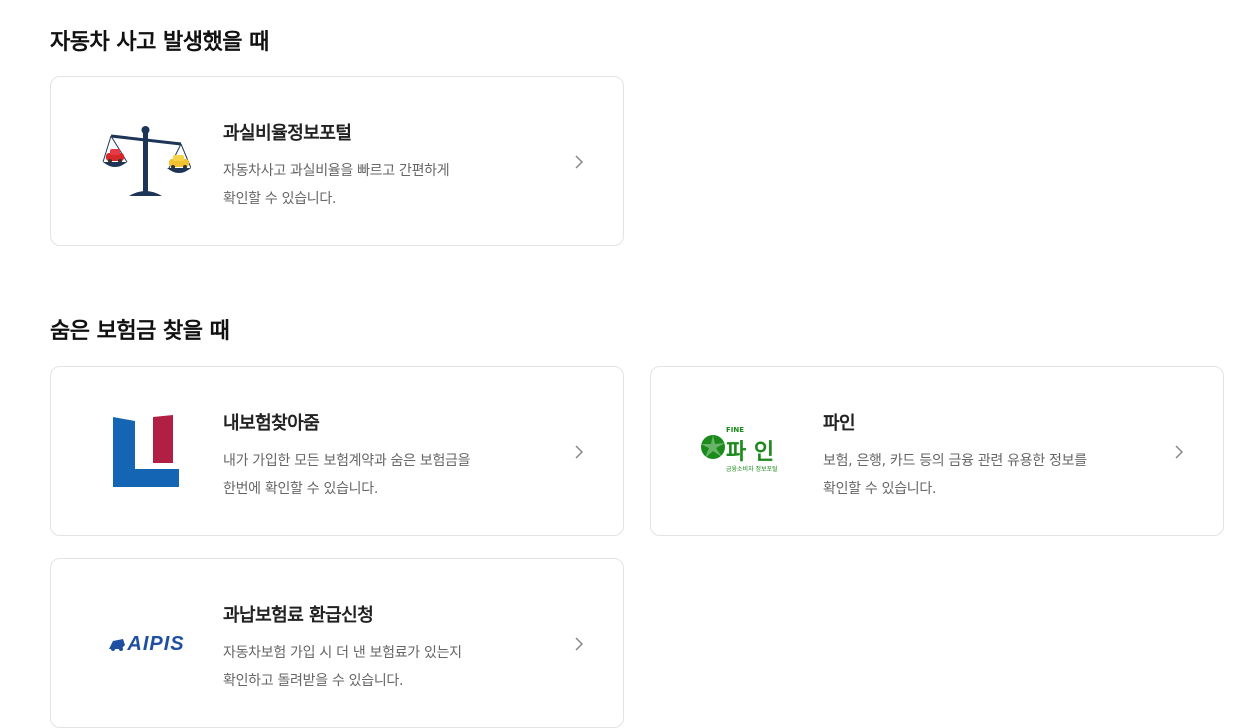  Describe the element at coordinates (336, 171) in the screenshot. I see `card-description-line: 자동차사고 과실비율을 빠르고 간편하게` at that location.